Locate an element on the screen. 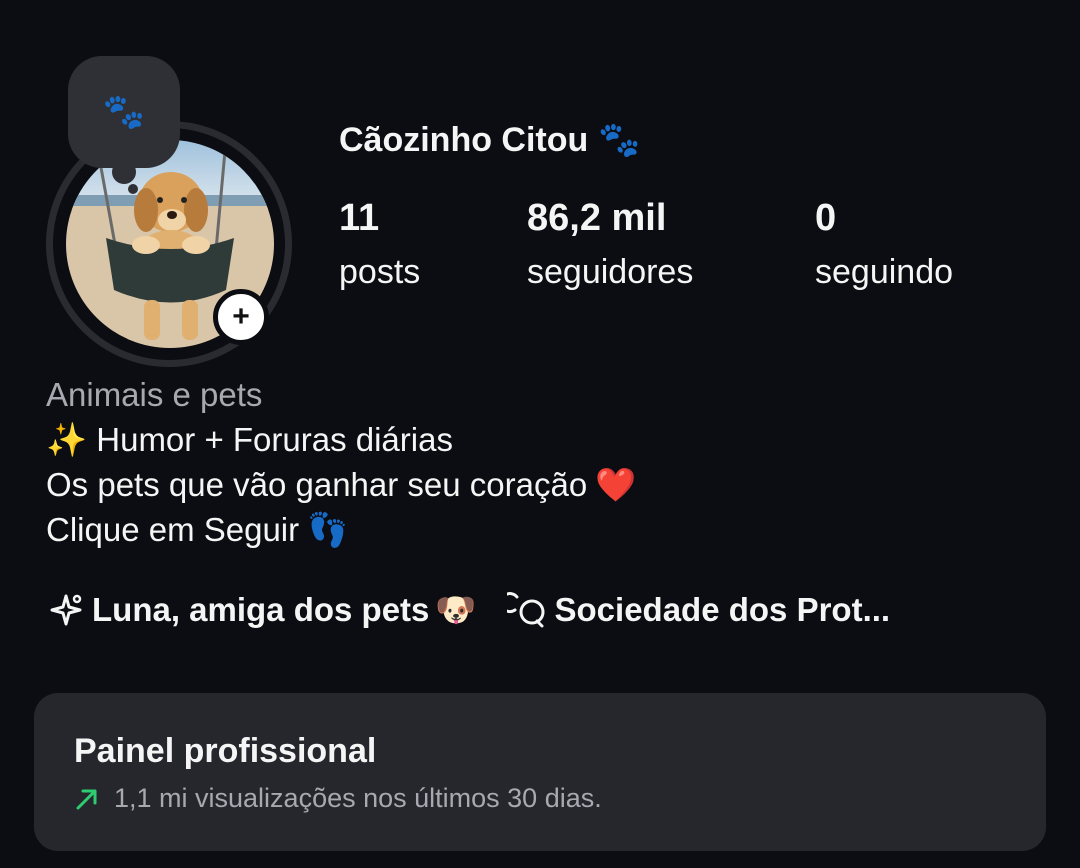  bio-line-2-text: Os pets que vão ganhar seu coração is located at coordinates (317, 484).